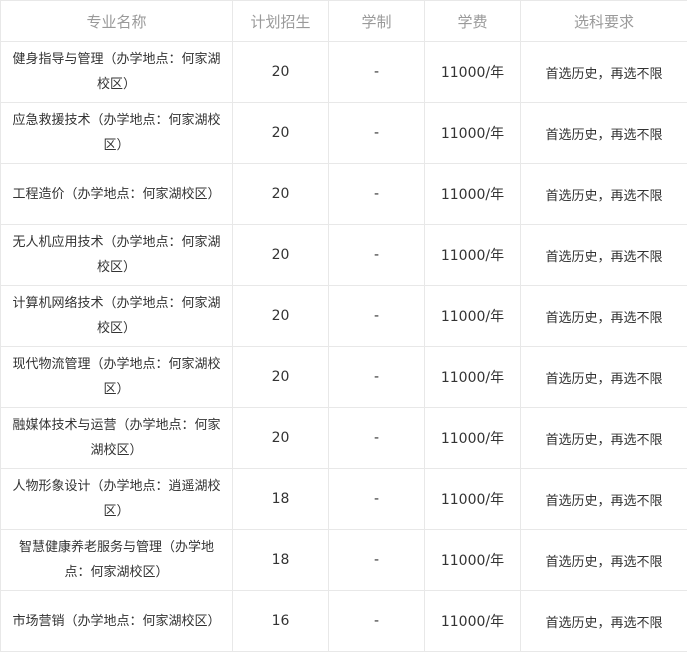  I want to click on header-major-name: 专业名称, so click(116, 21).